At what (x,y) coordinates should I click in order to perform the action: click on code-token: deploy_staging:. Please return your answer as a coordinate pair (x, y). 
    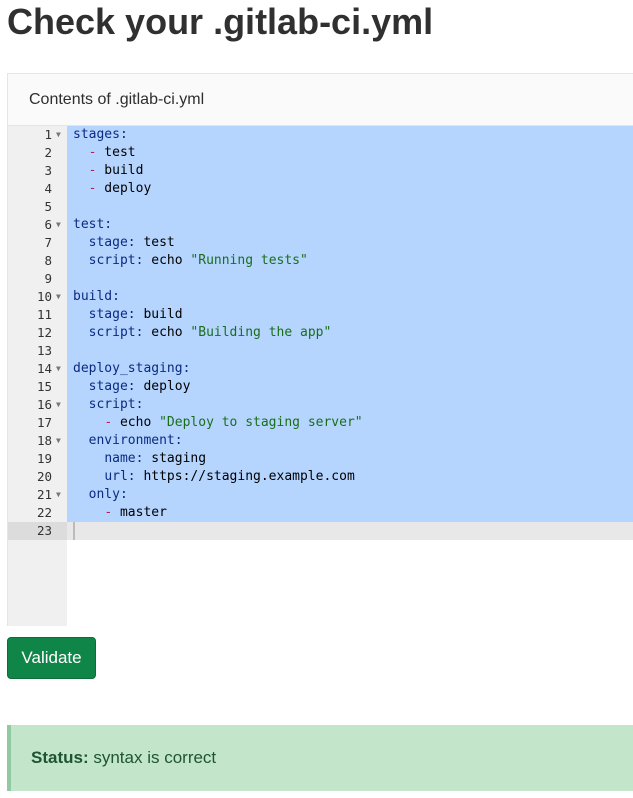
    Looking at the image, I should click on (132, 368).